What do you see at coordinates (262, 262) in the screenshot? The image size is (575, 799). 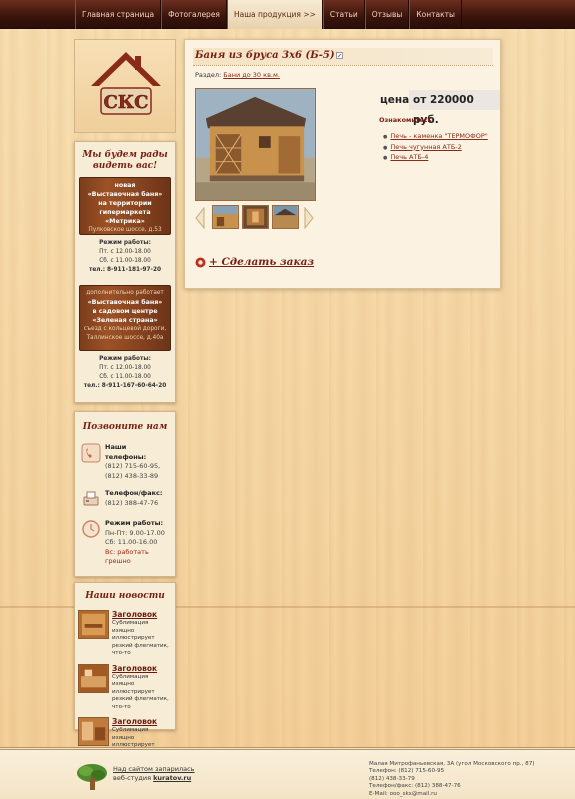 I see `order-label: + Сделать заказ` at bounding box center [262, 262].